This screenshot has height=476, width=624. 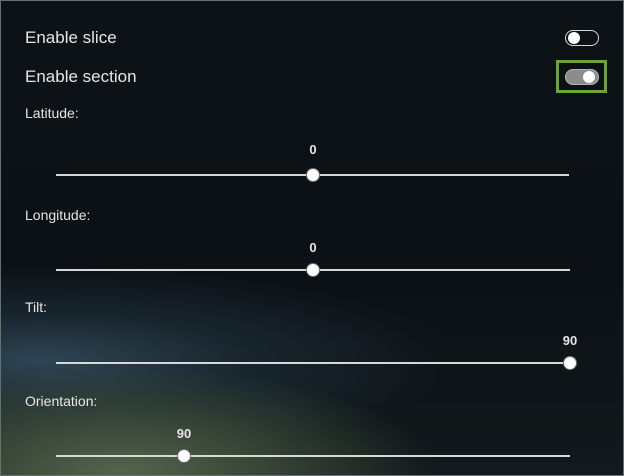 What do you see at coordinates (61, 401) in the screenshot?
I see `orientation-label: Orientation:` at bounding box center [61, 401].